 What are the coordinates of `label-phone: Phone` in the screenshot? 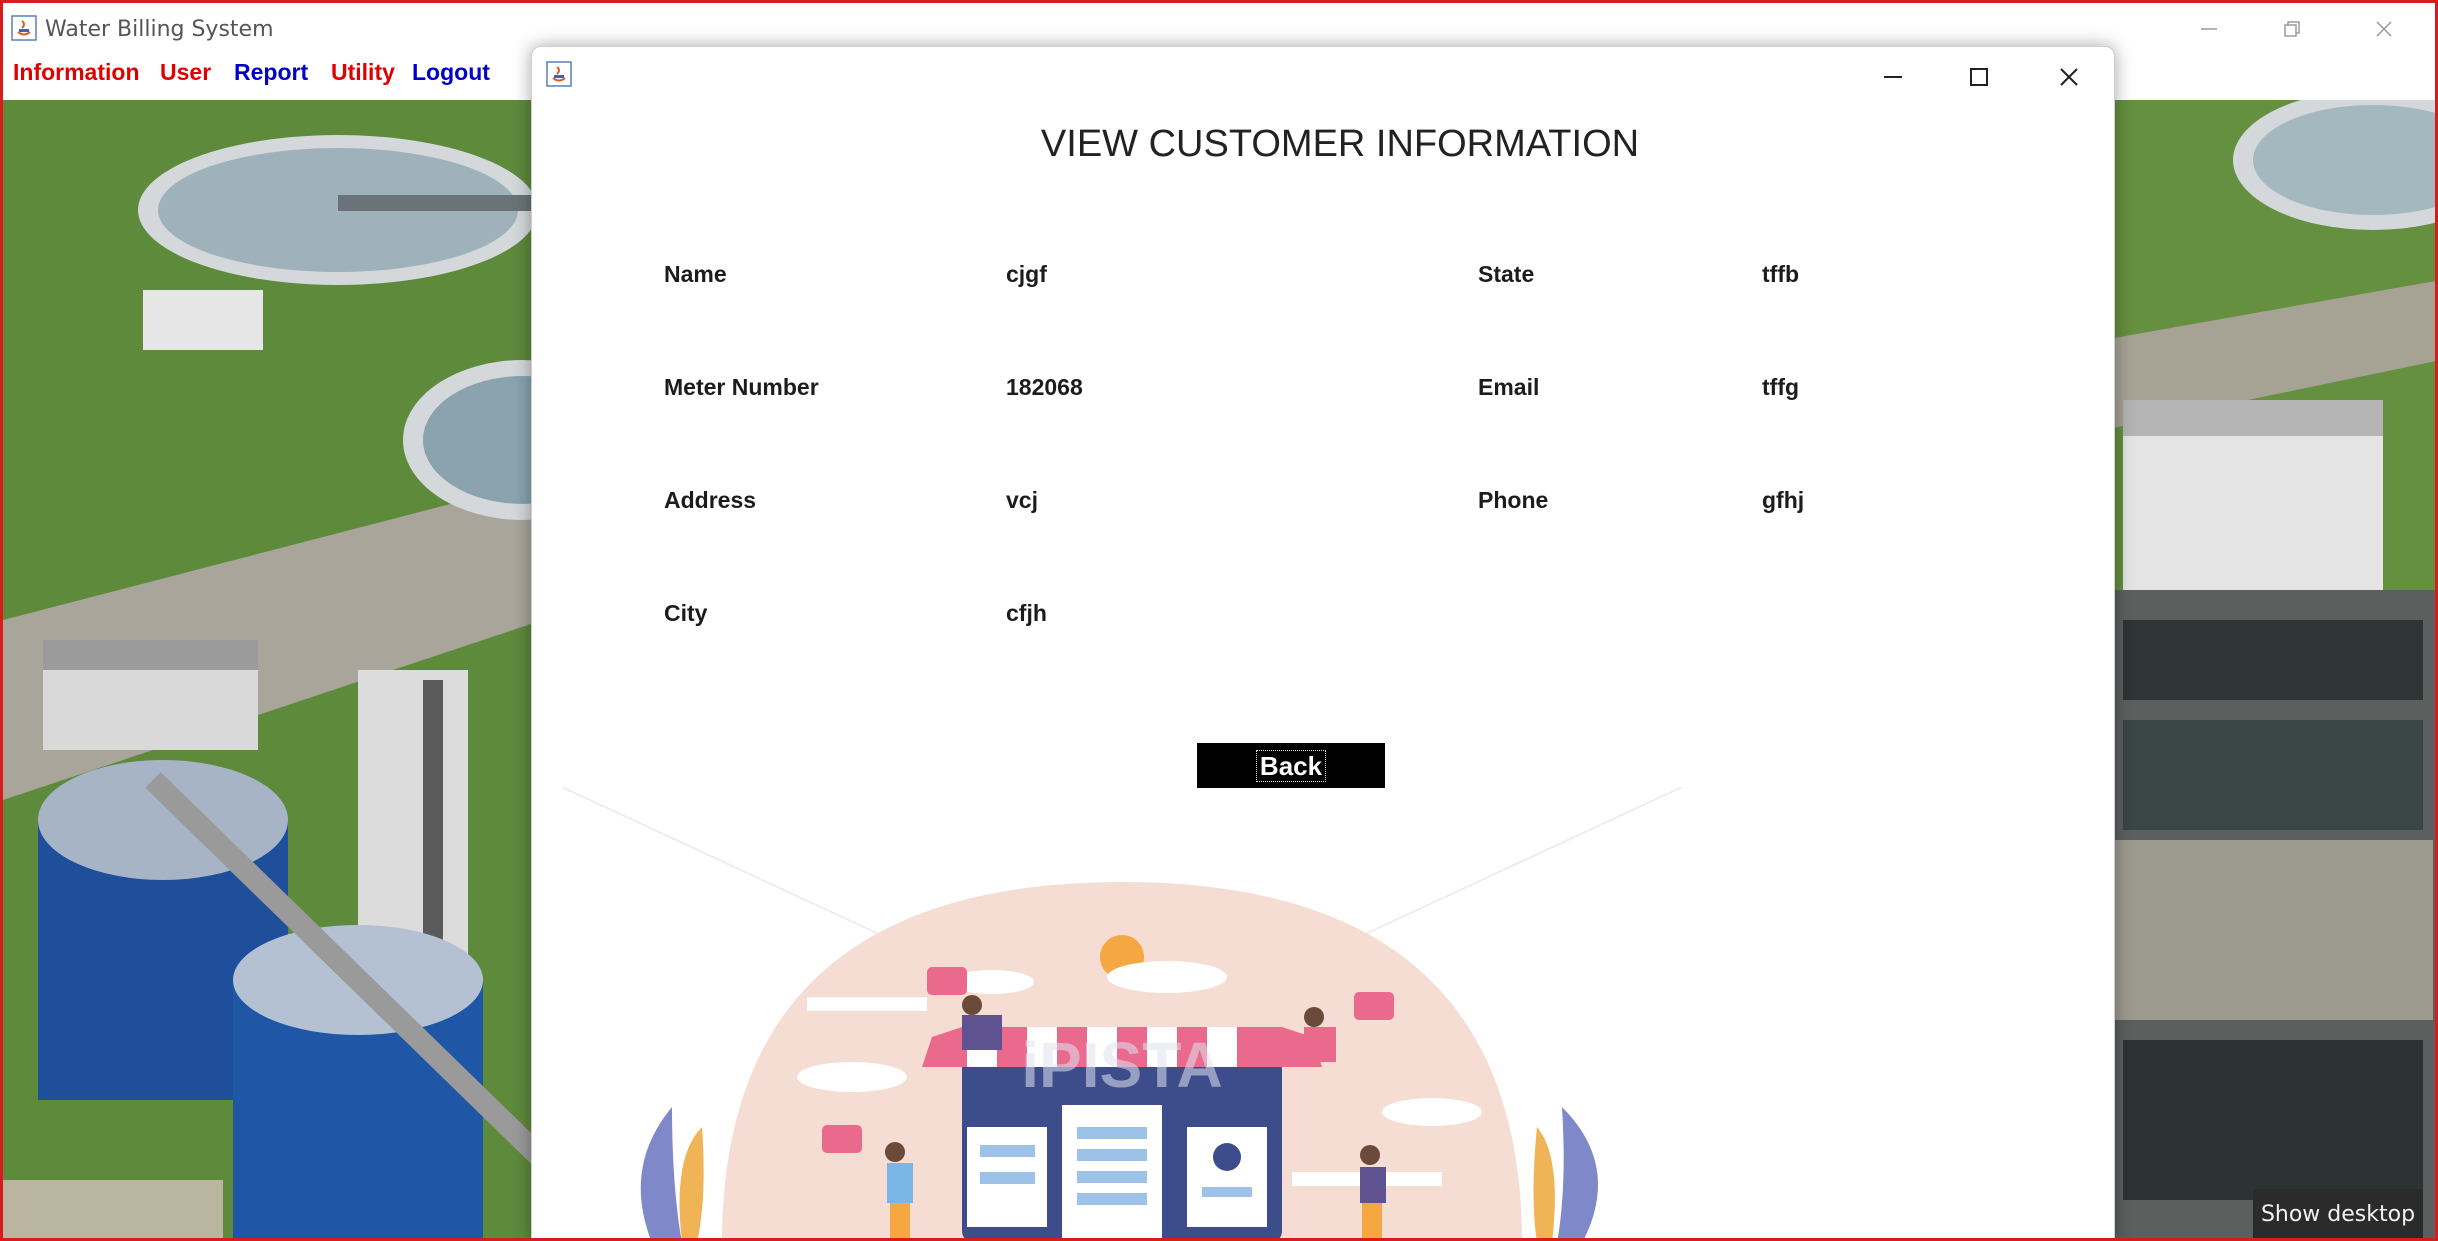 It's located at (1513, 500).